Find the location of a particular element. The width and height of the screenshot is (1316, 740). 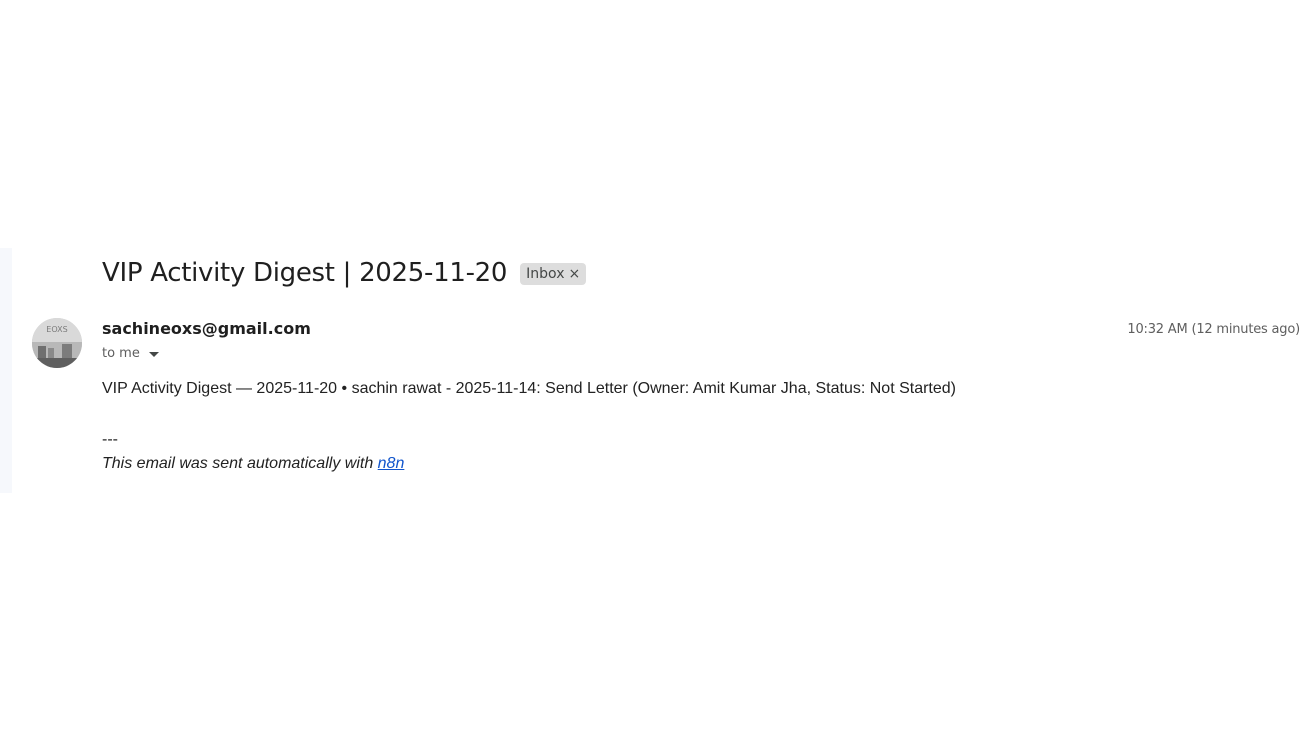

sender-avatar: EOXS is located at coordinates (57, 343).